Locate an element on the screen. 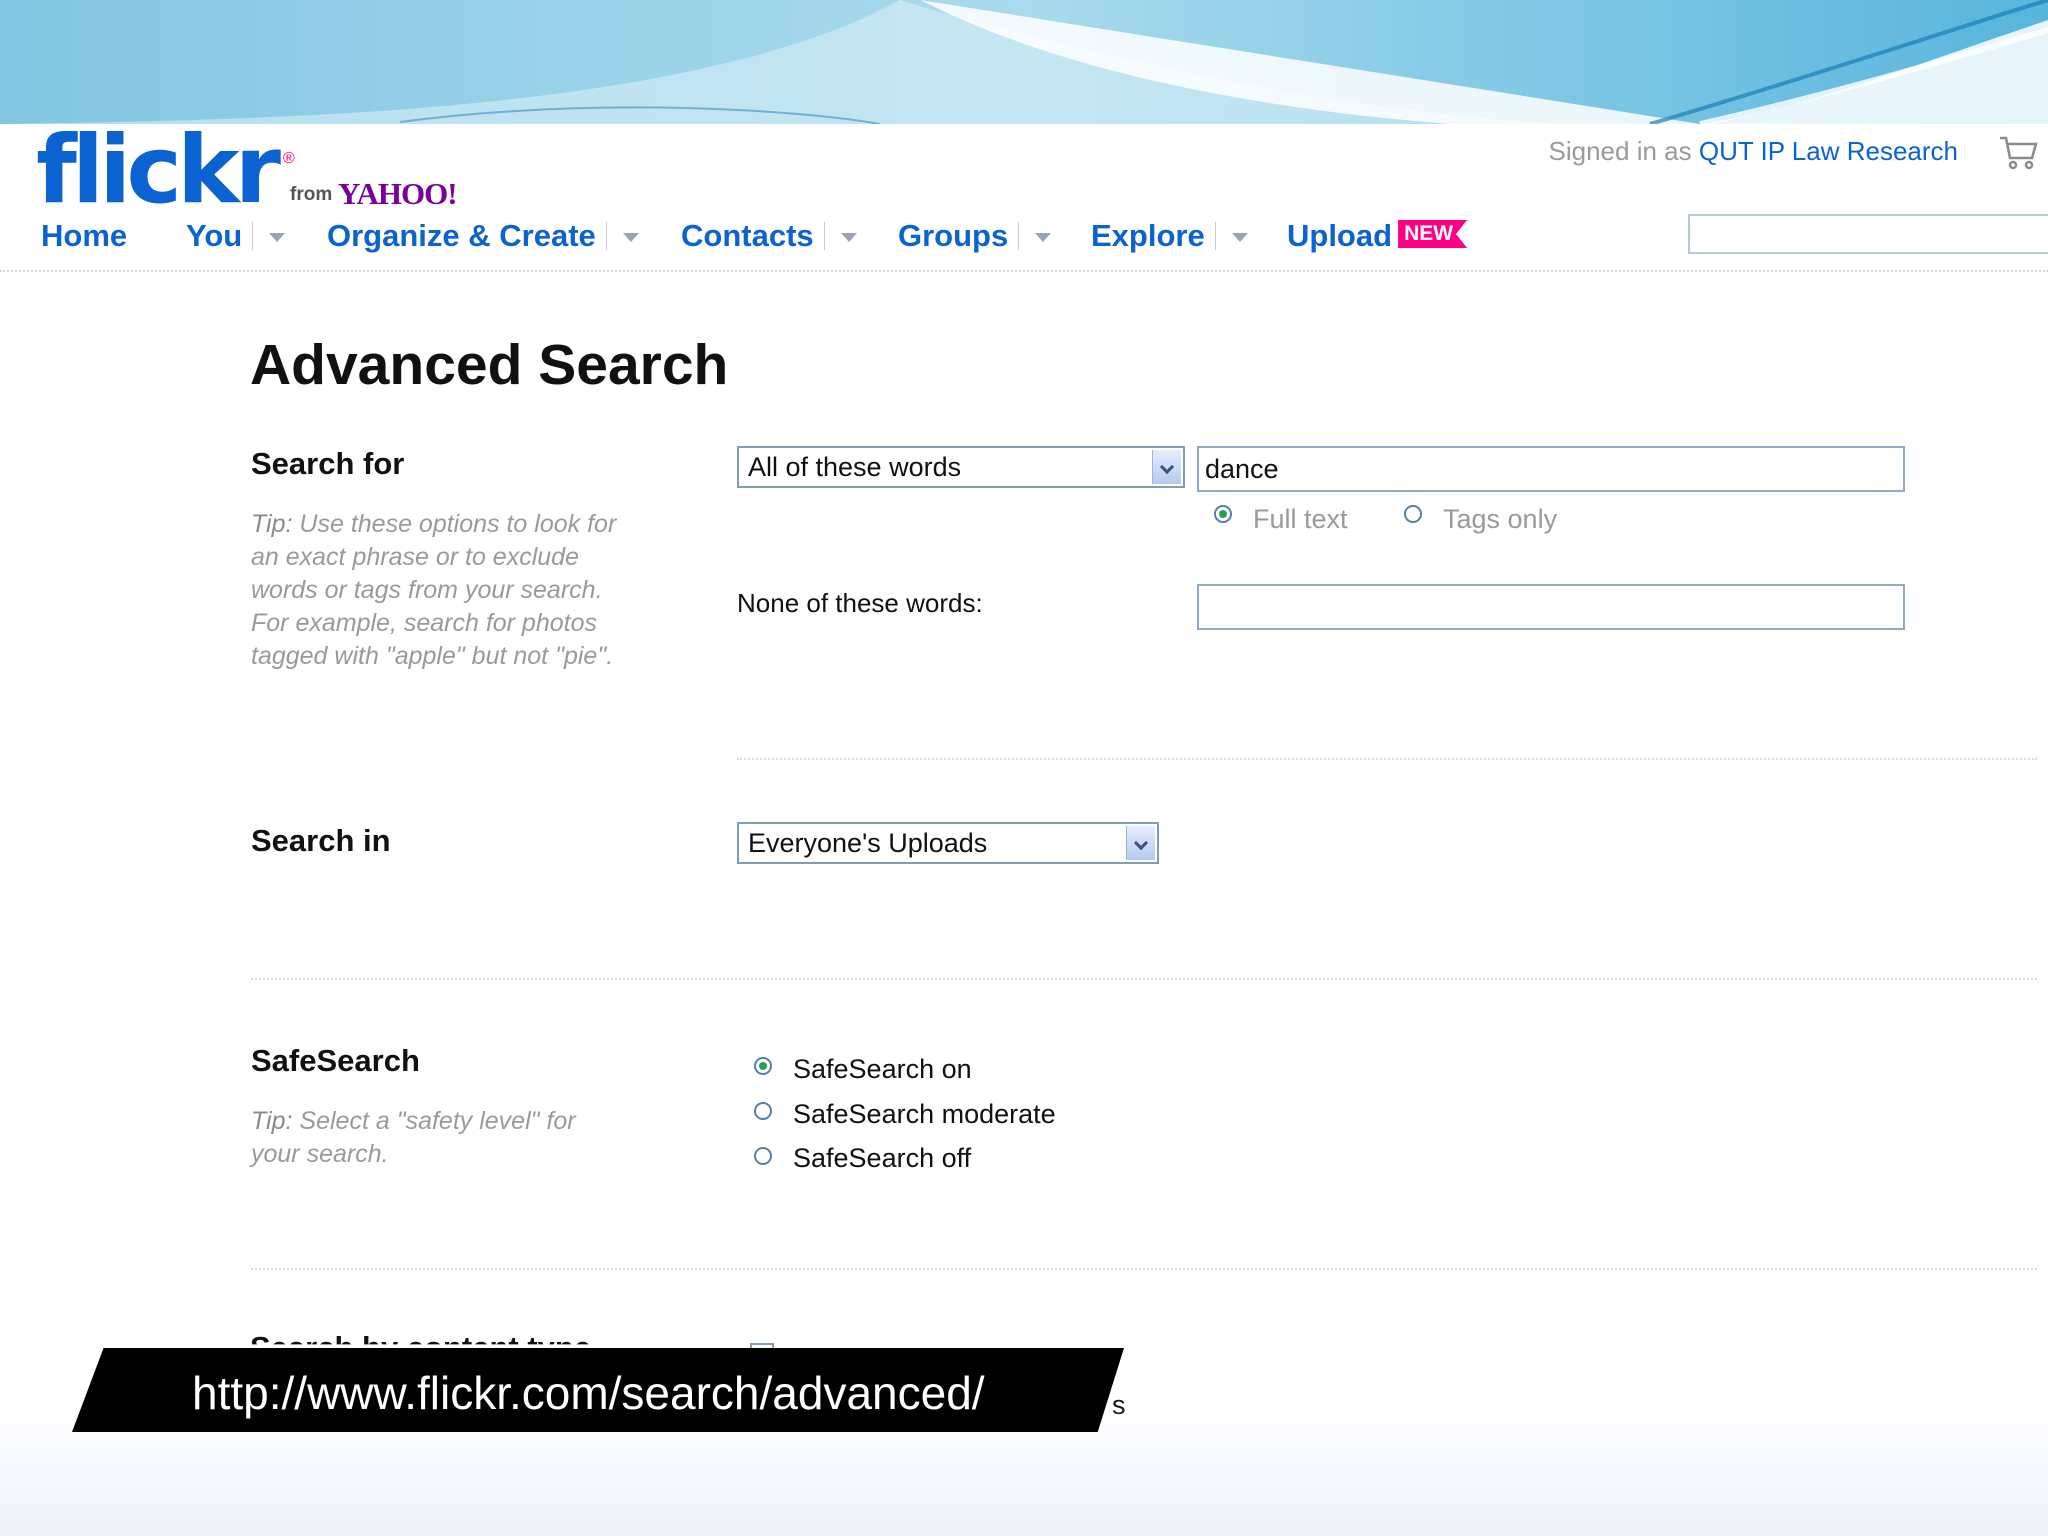  signed-in-status: Signed in as QUT IP Law Research is located at coordinates (1753, 151).